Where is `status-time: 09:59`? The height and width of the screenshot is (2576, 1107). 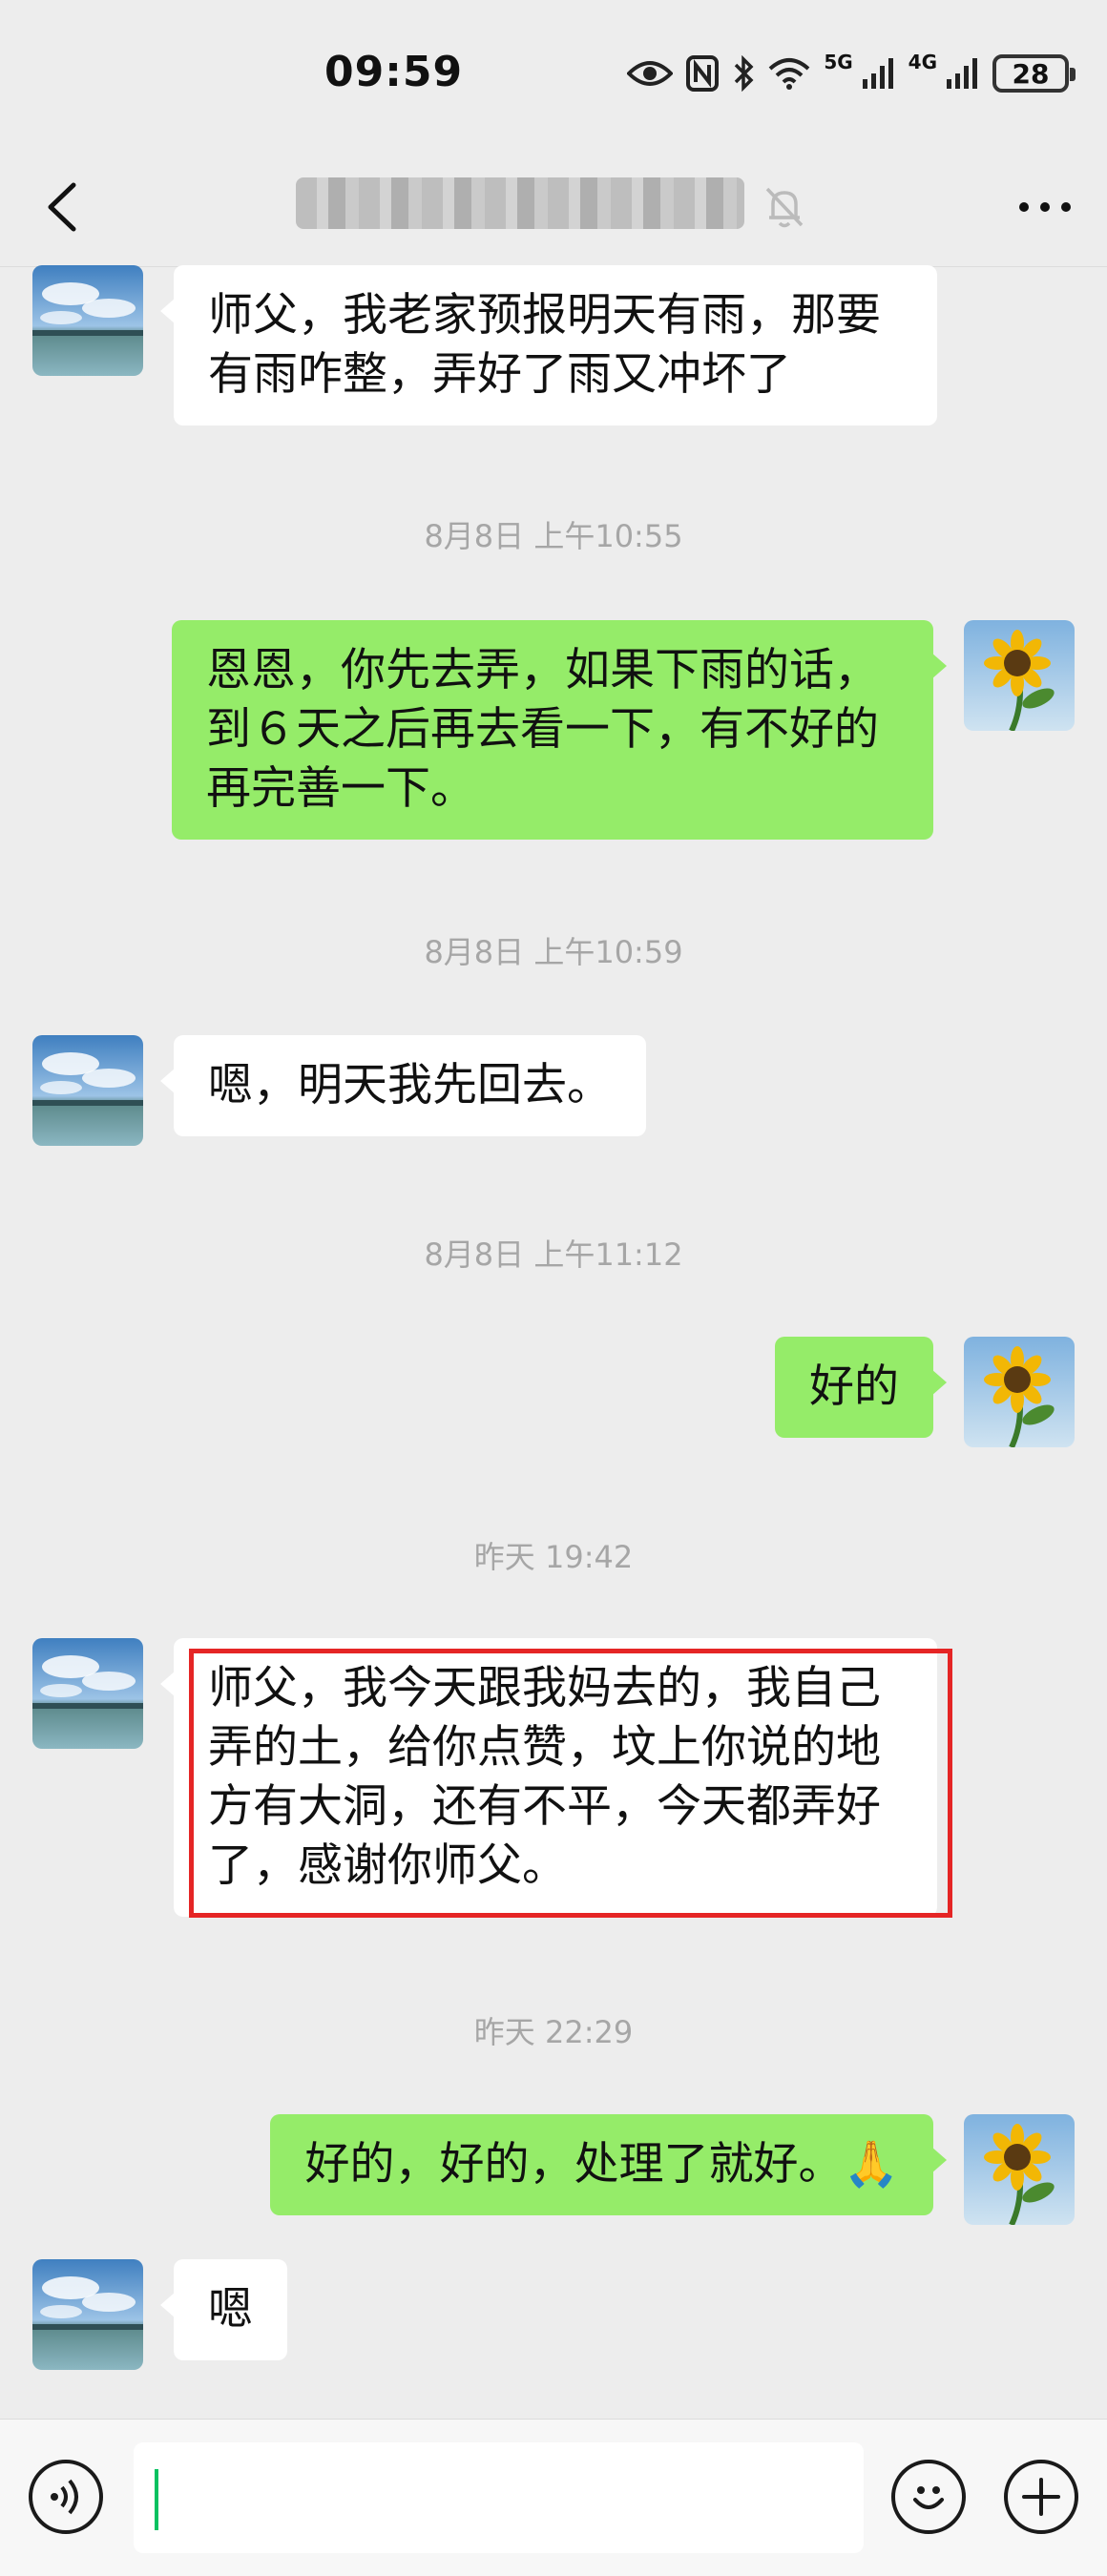 status-time: 09:59 is located at coordinates (394, 72).